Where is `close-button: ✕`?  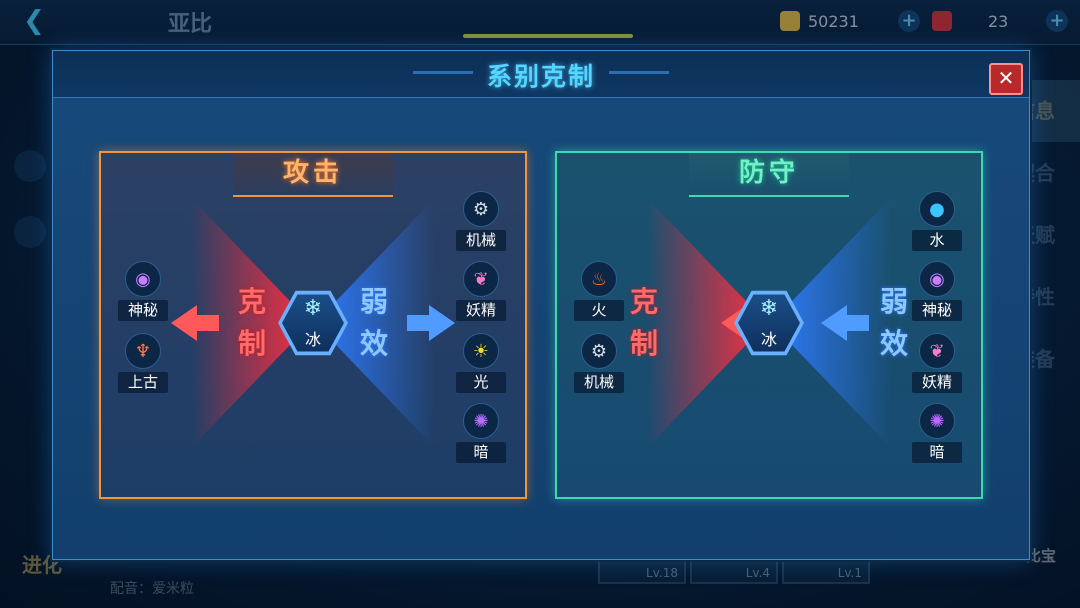
close-button: ✕ is located at coordinates (1006, 79).